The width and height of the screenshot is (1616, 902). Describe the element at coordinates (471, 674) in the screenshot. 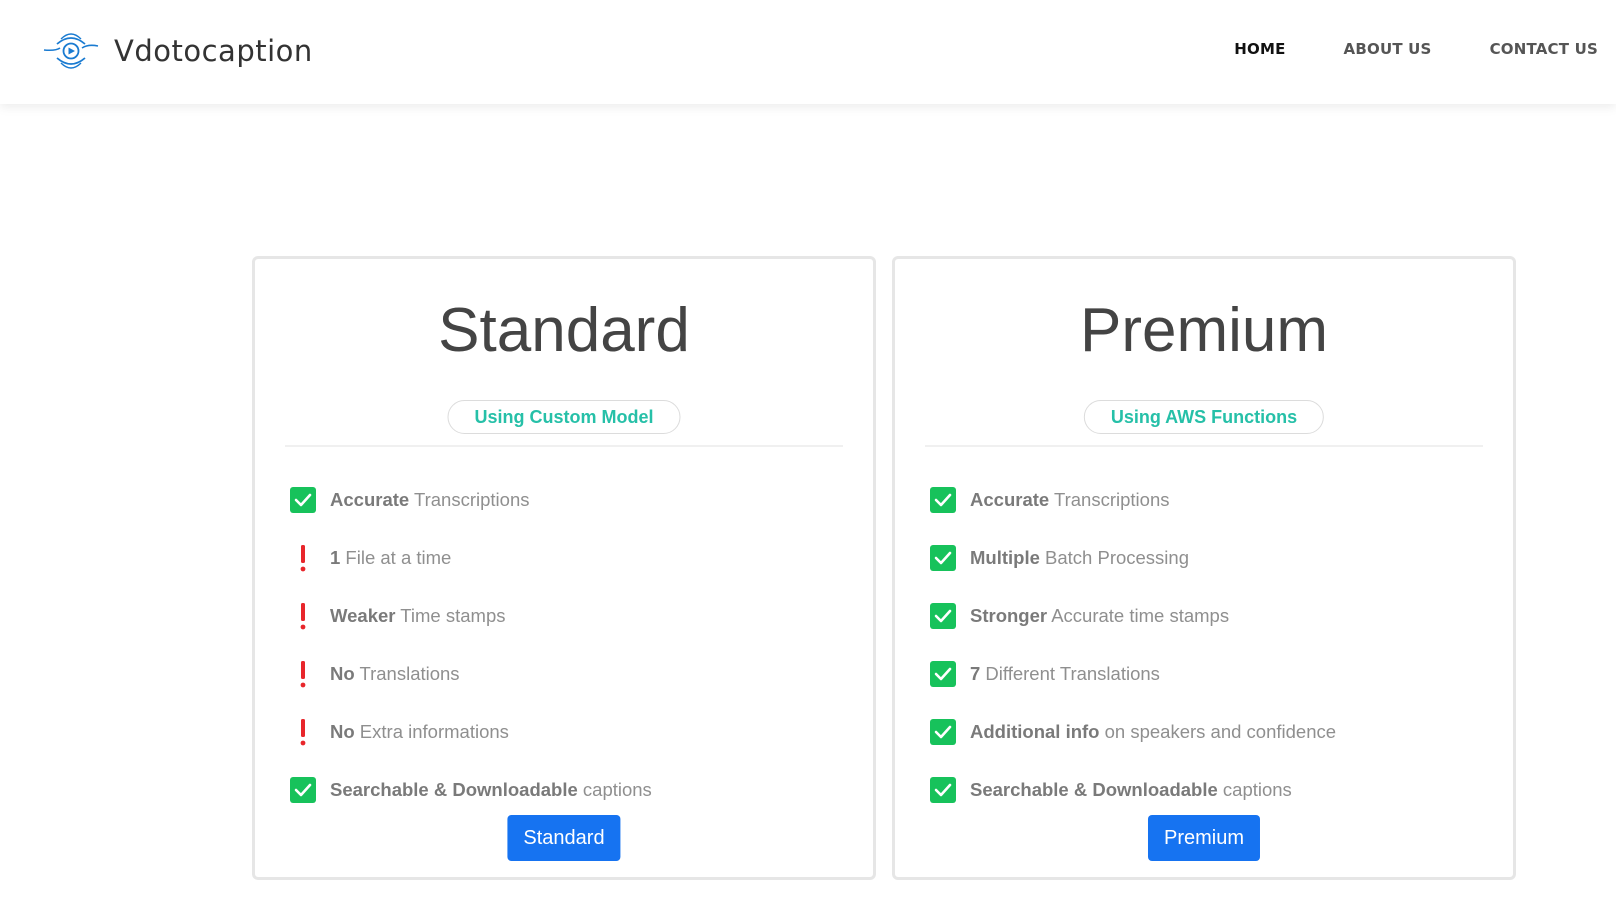

I see `feature-item: No Translations` at that location.